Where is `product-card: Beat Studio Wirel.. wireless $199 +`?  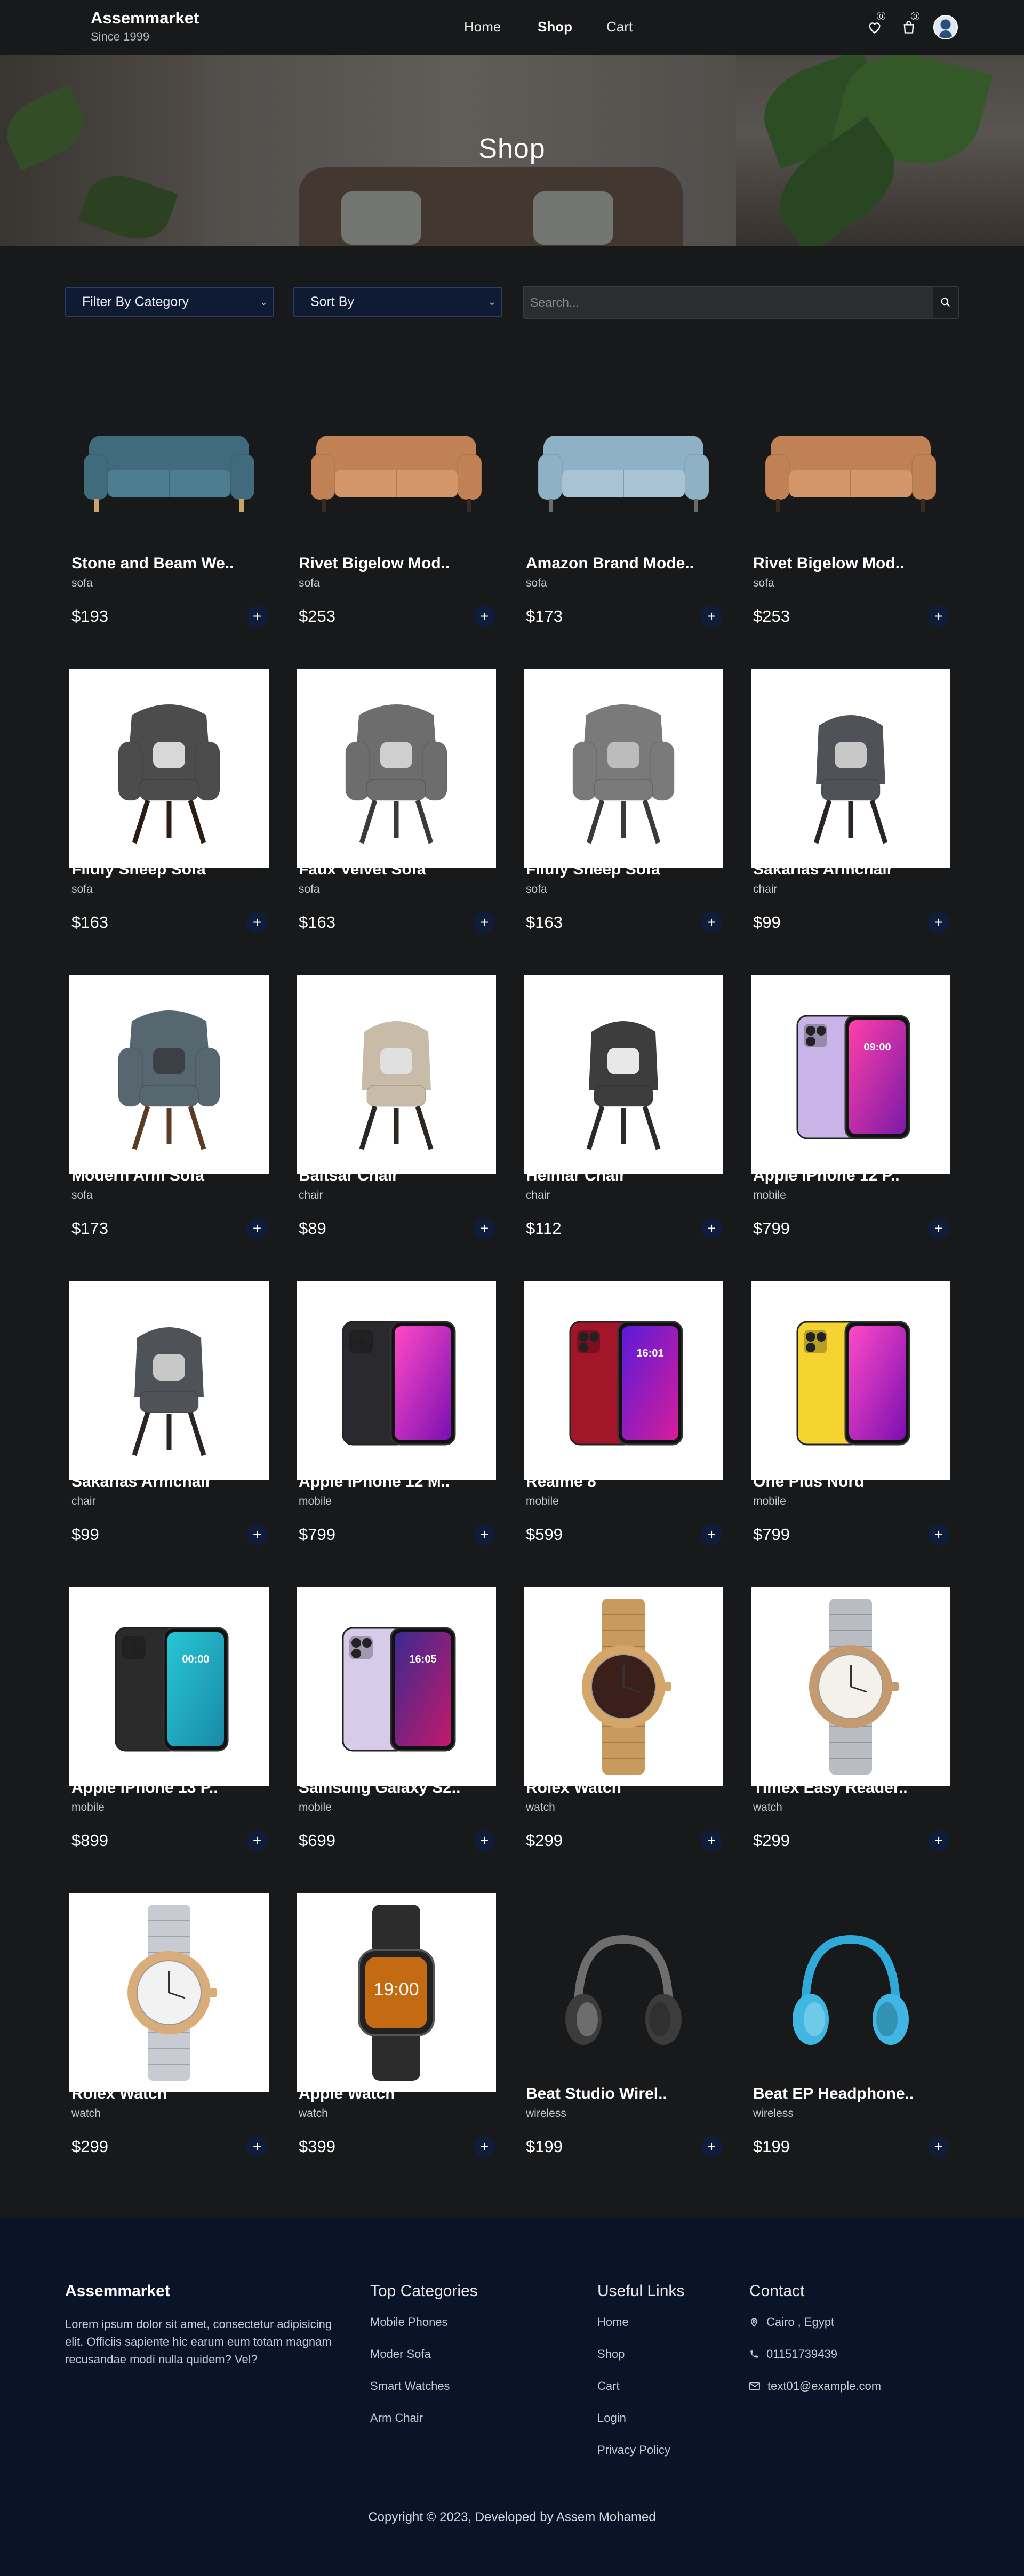 product-card: Beat Studio Wirel.. wireless $199 + is located at coordinates (626, 2042).